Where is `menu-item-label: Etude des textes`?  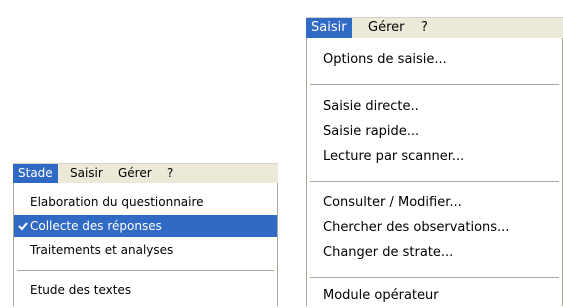
menu-item-label: Etude des textes is located at coordinates (81, 290).